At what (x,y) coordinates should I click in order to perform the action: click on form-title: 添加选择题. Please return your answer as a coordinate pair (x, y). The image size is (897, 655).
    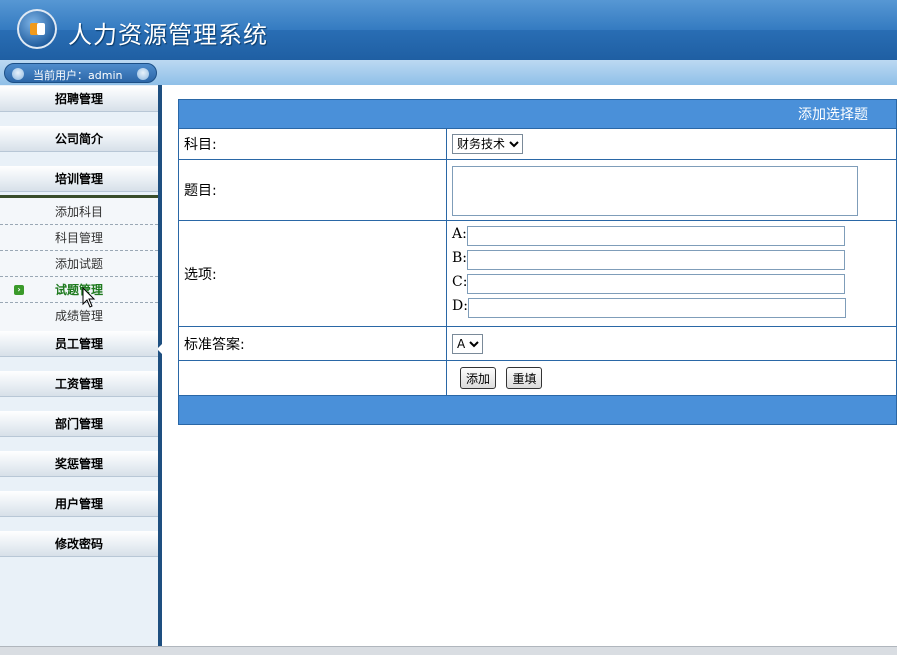
    Looking at the image, I should click on (537, 114).